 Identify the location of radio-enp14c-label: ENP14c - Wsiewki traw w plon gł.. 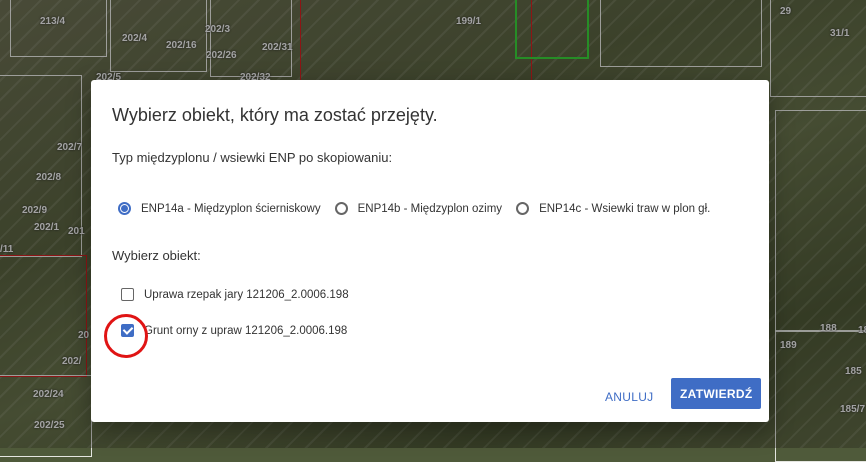
(624, 209).